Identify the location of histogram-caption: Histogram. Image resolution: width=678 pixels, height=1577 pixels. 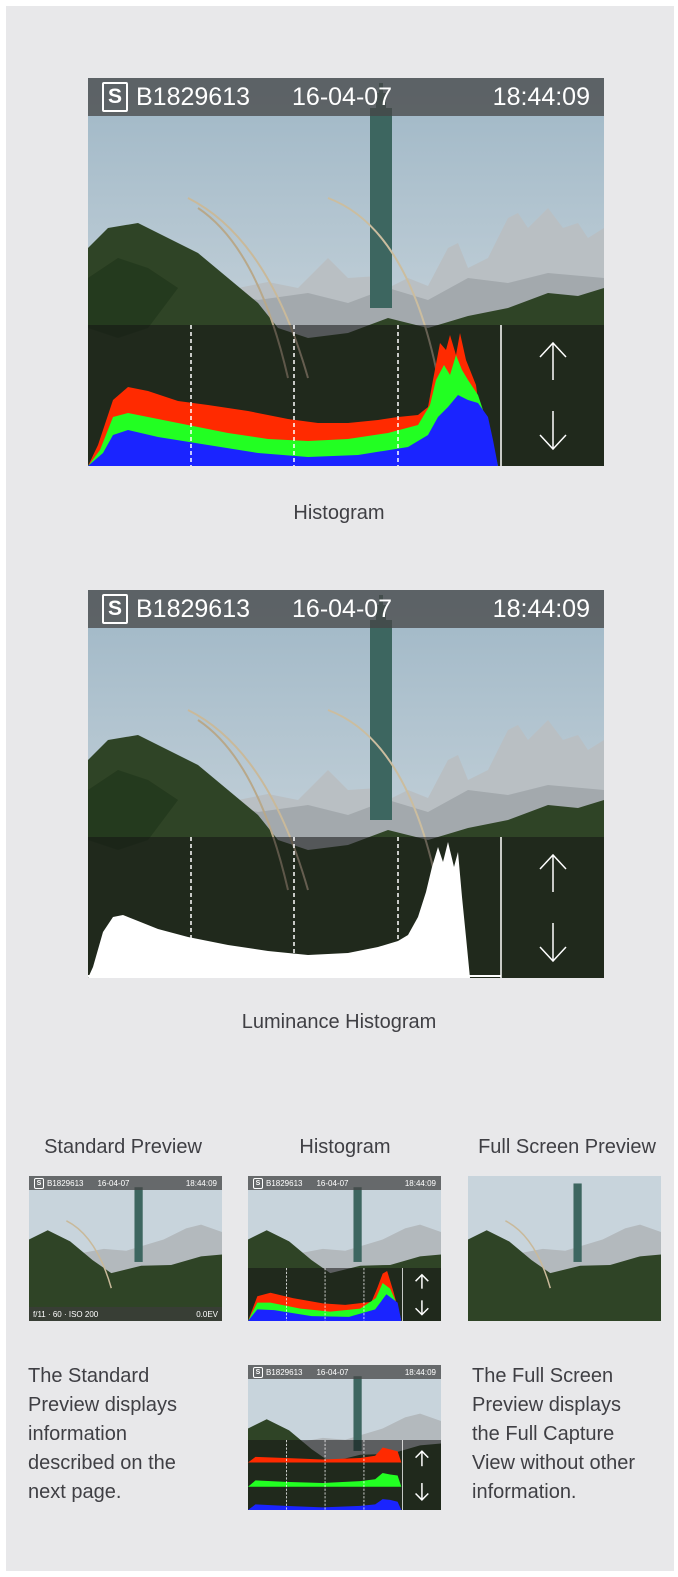
(339, 513).